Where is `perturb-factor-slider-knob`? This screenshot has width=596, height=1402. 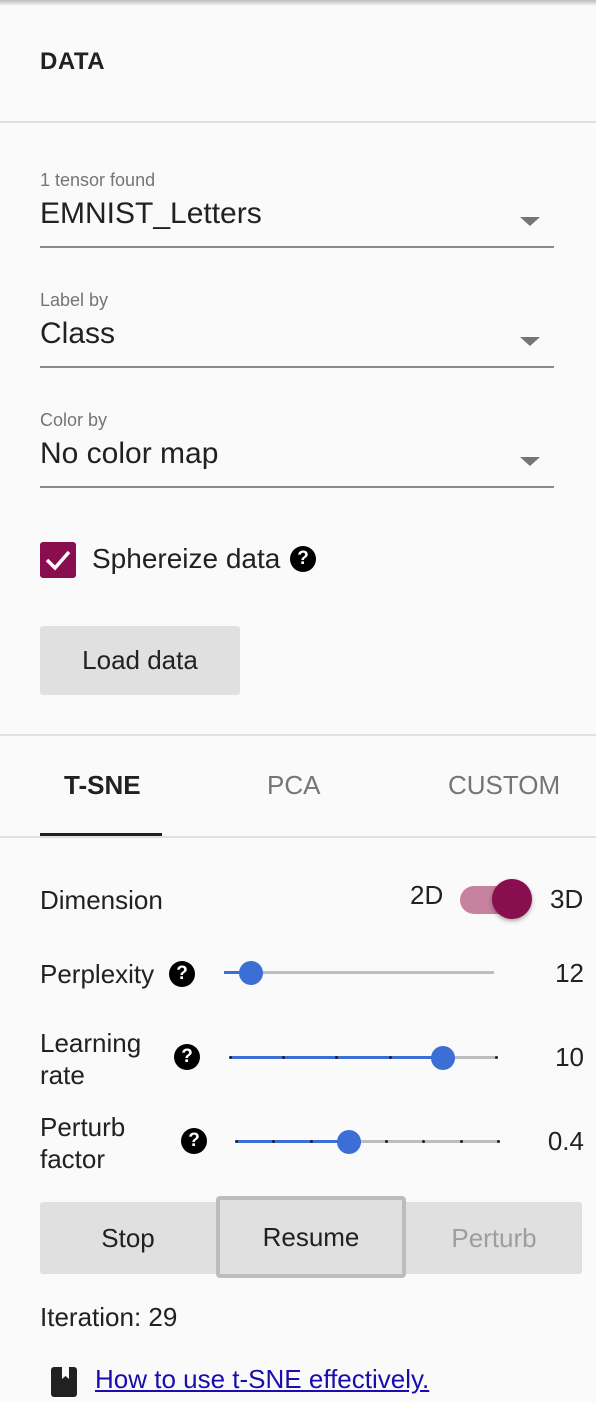
perturb-factor-slider-knob is located at coordinates (348, 1142).